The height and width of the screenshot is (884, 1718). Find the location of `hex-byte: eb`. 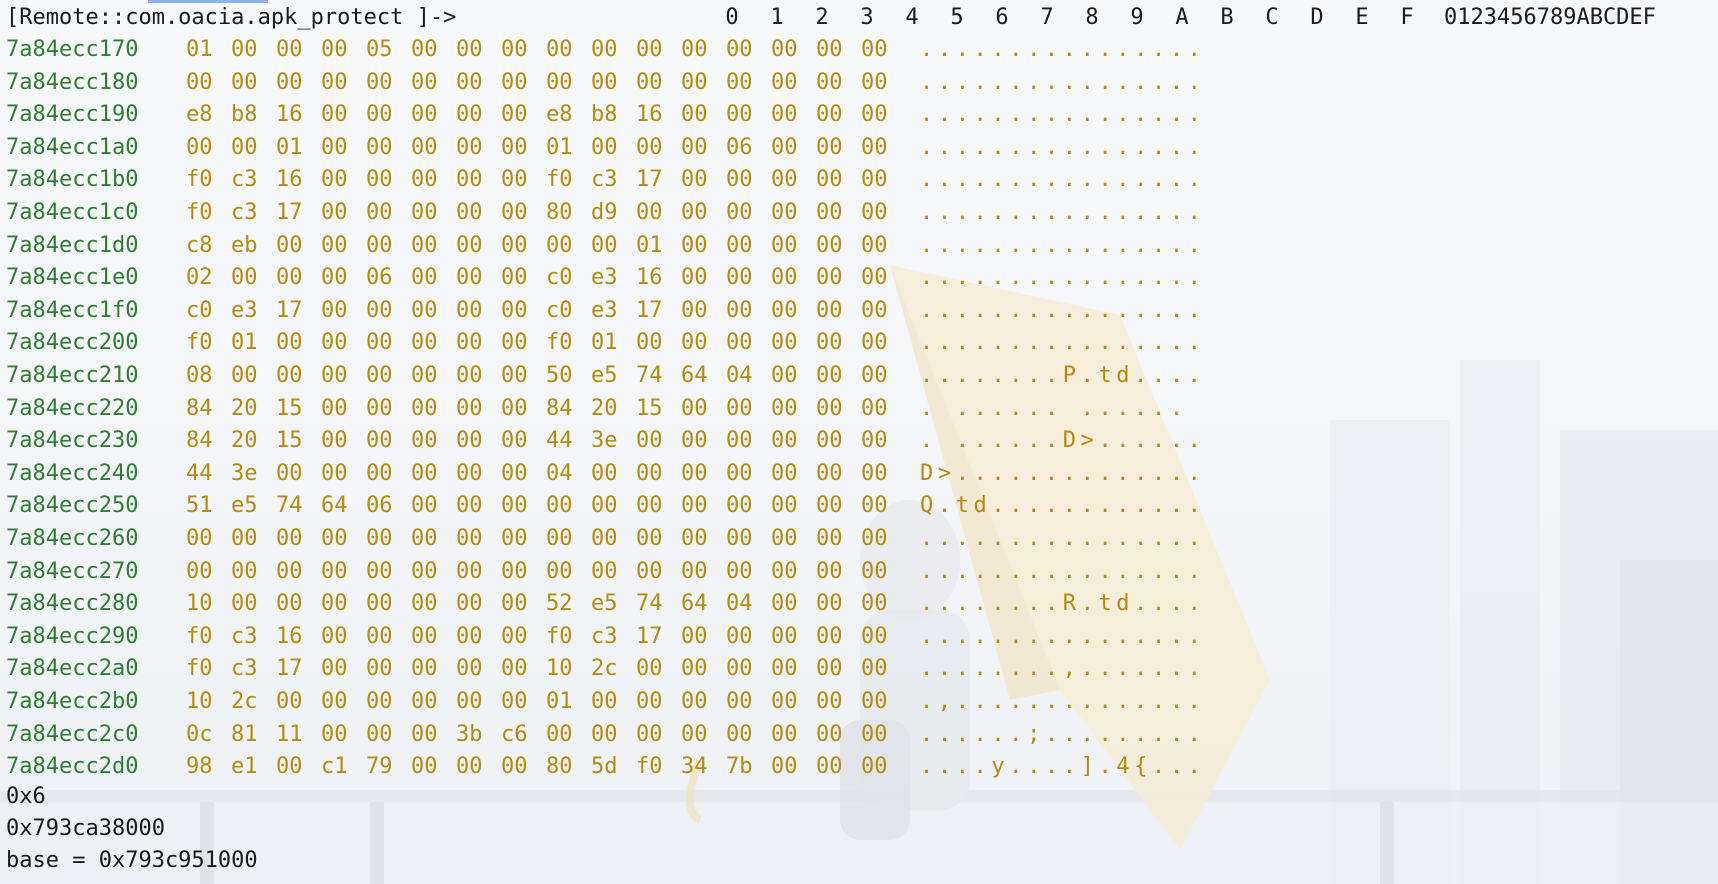

hex-byte: eb is located at coordinates (244, 245).